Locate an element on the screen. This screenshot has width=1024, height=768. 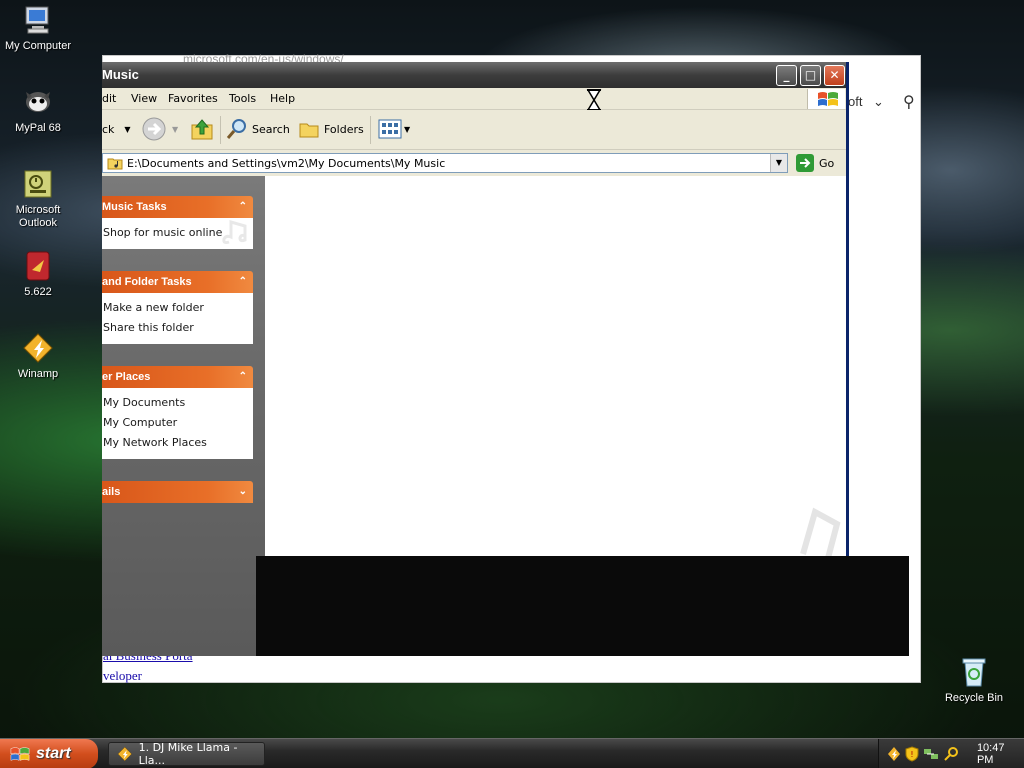
desktop-icon-label: 5.622 is located at coordinates (38, 292).